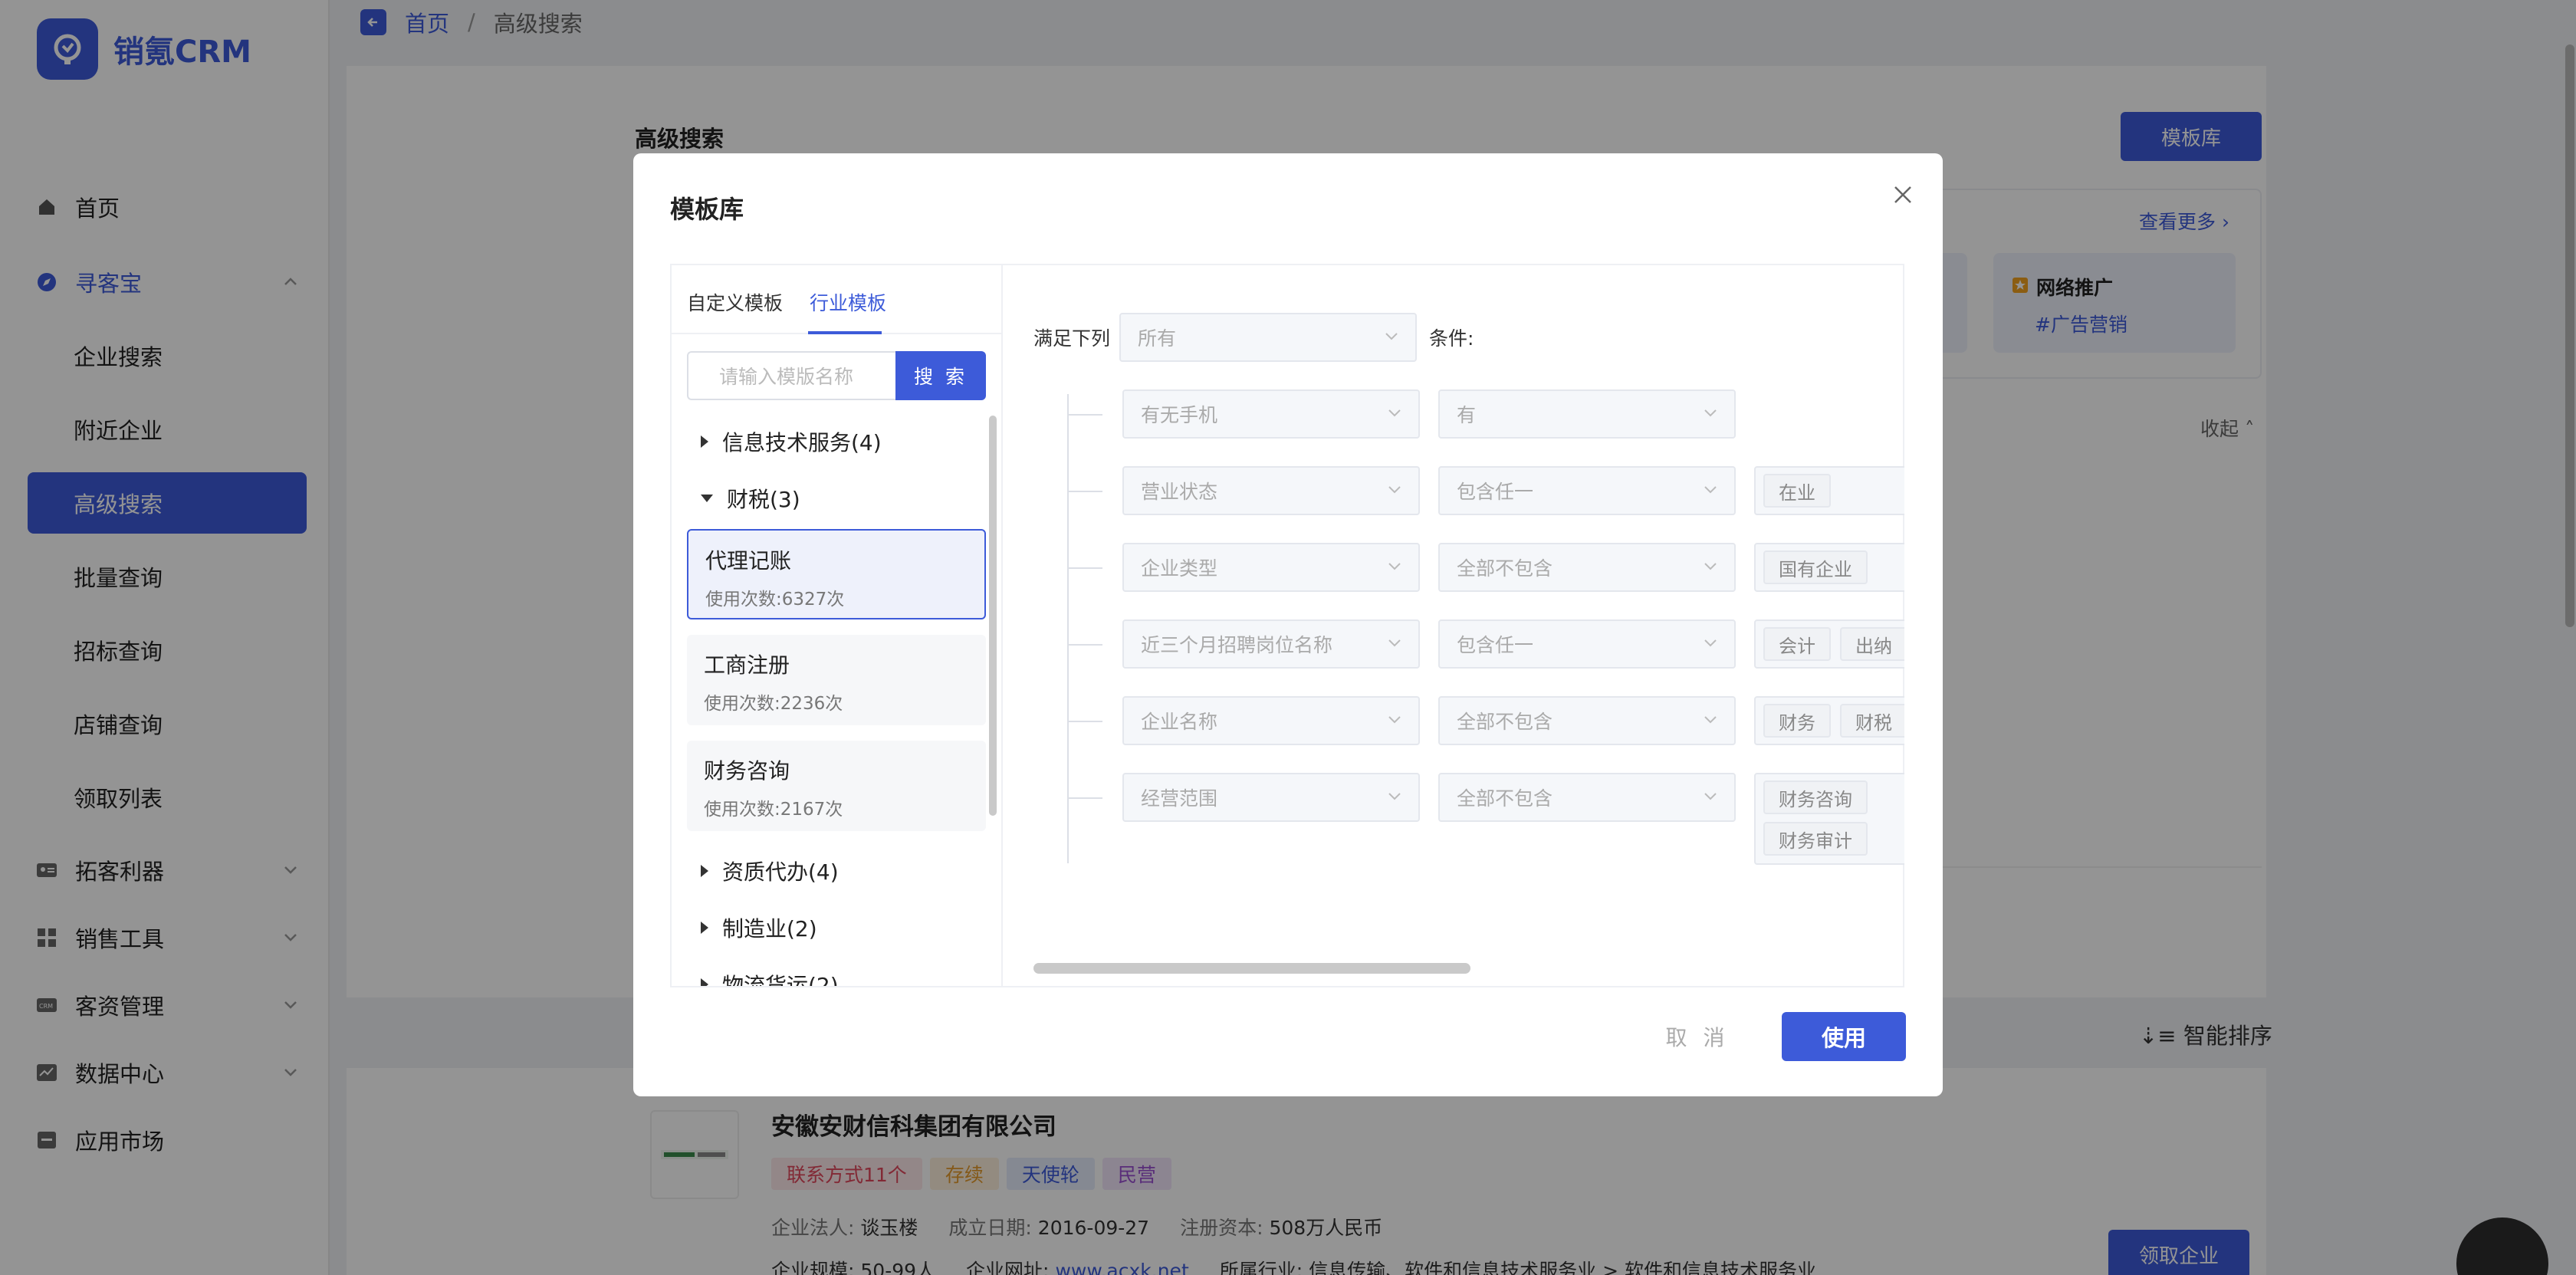 This screenshot has height=1275, width=2576. I want to click on template-name: 代理记账, so click(749, 560).